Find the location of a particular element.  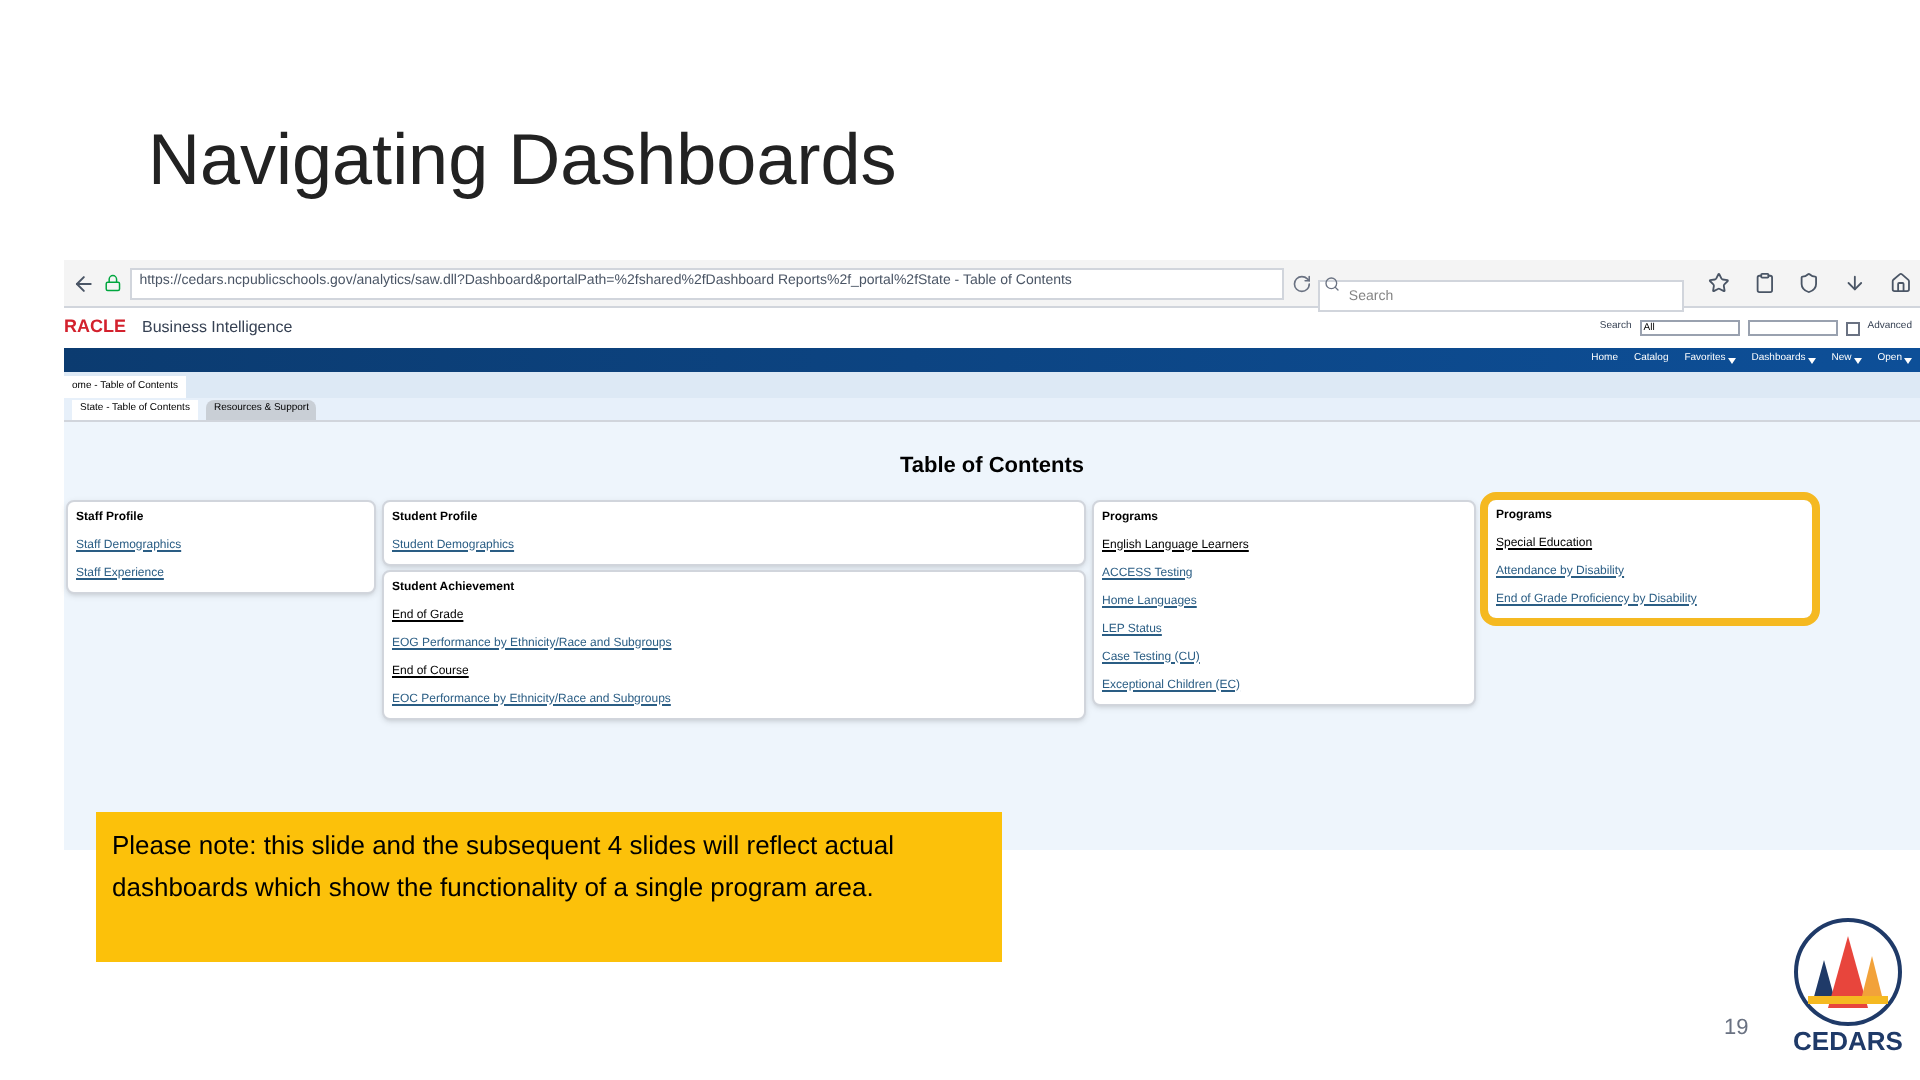

back-icon is located at coordinates (84, 283).